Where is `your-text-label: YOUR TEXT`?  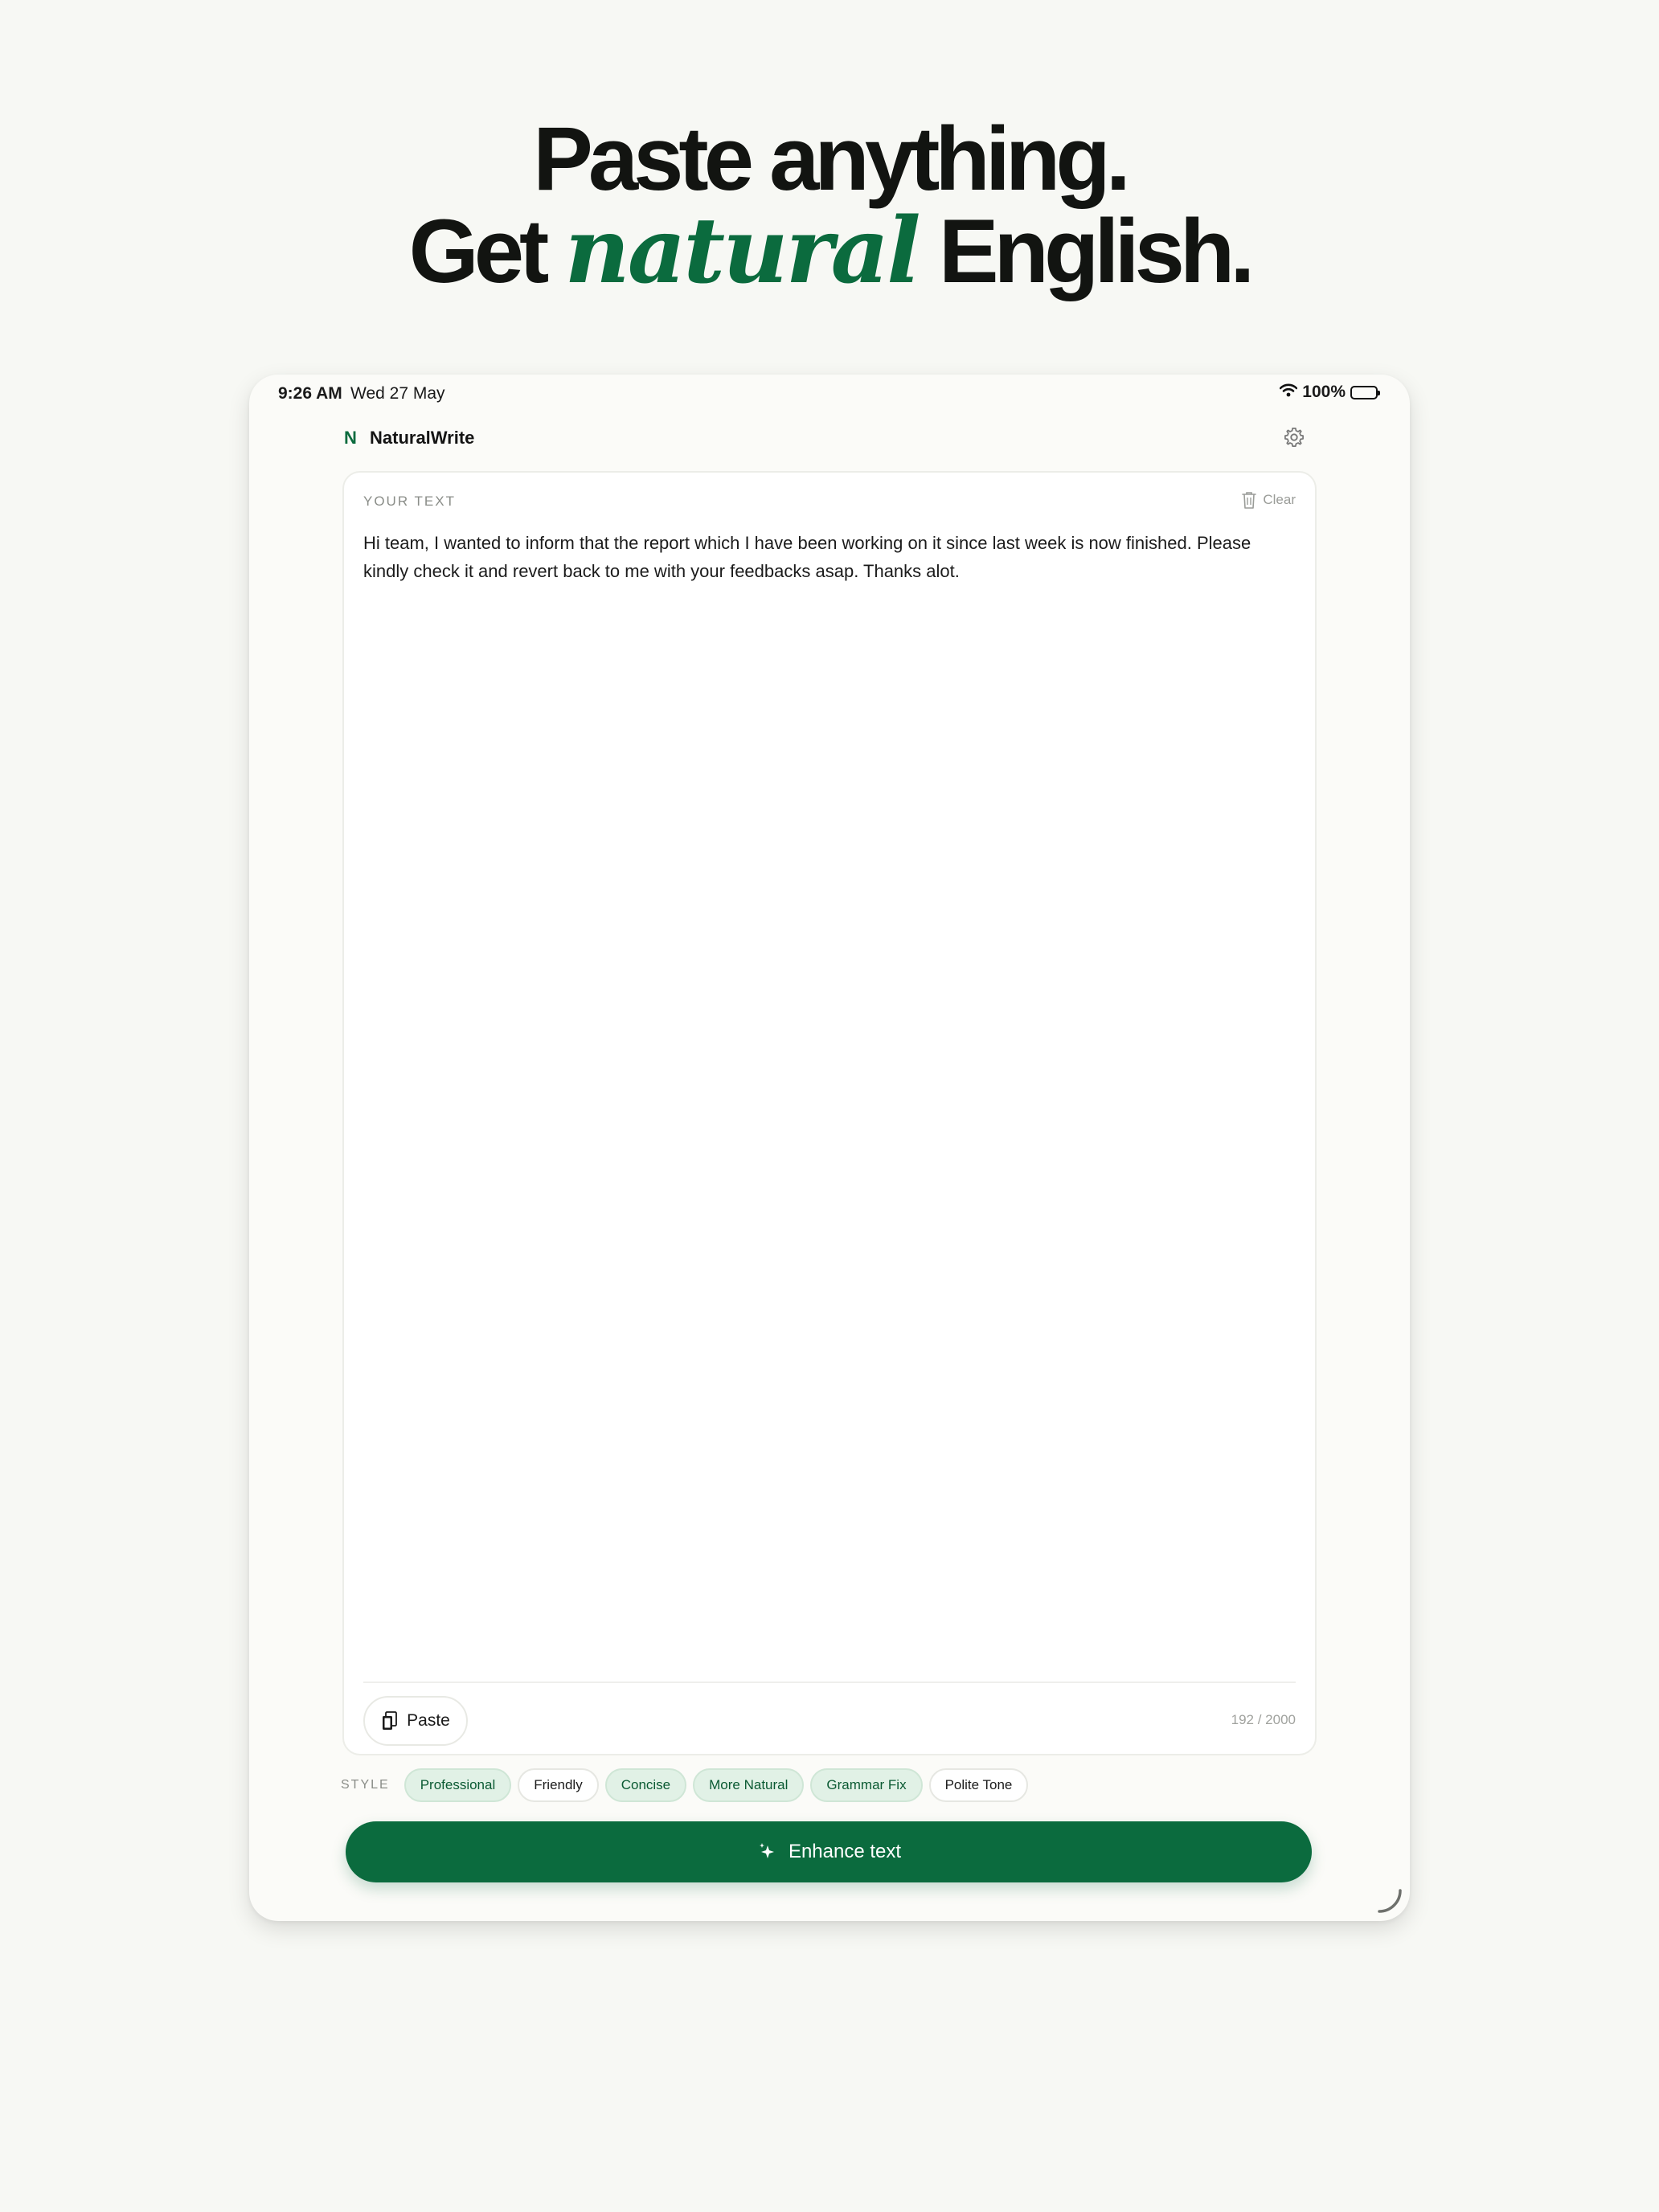
your-text-label: YOUR TEXT is located at coordinates (409, 501).